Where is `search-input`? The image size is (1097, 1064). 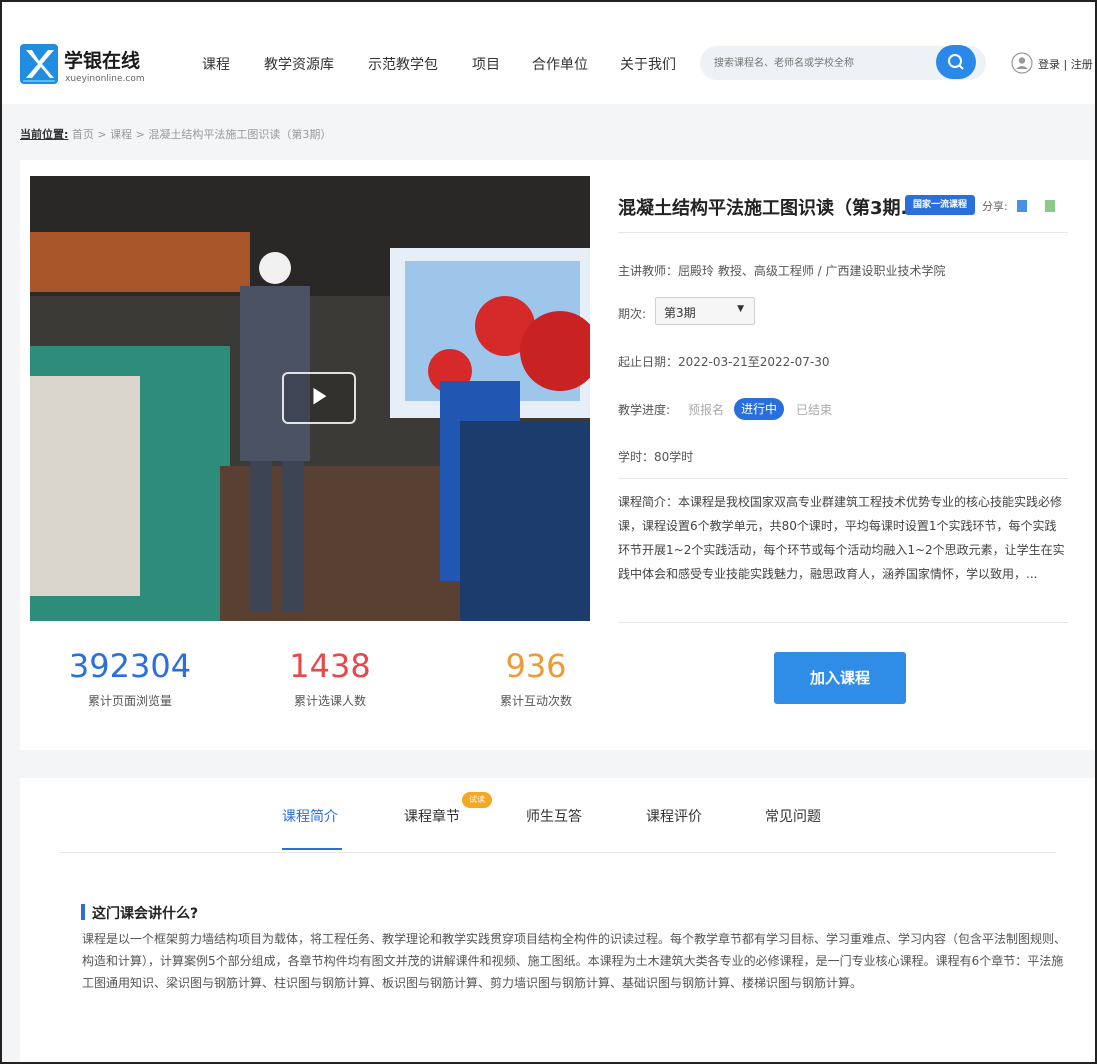 search-input is located at coordinates (824, 63).